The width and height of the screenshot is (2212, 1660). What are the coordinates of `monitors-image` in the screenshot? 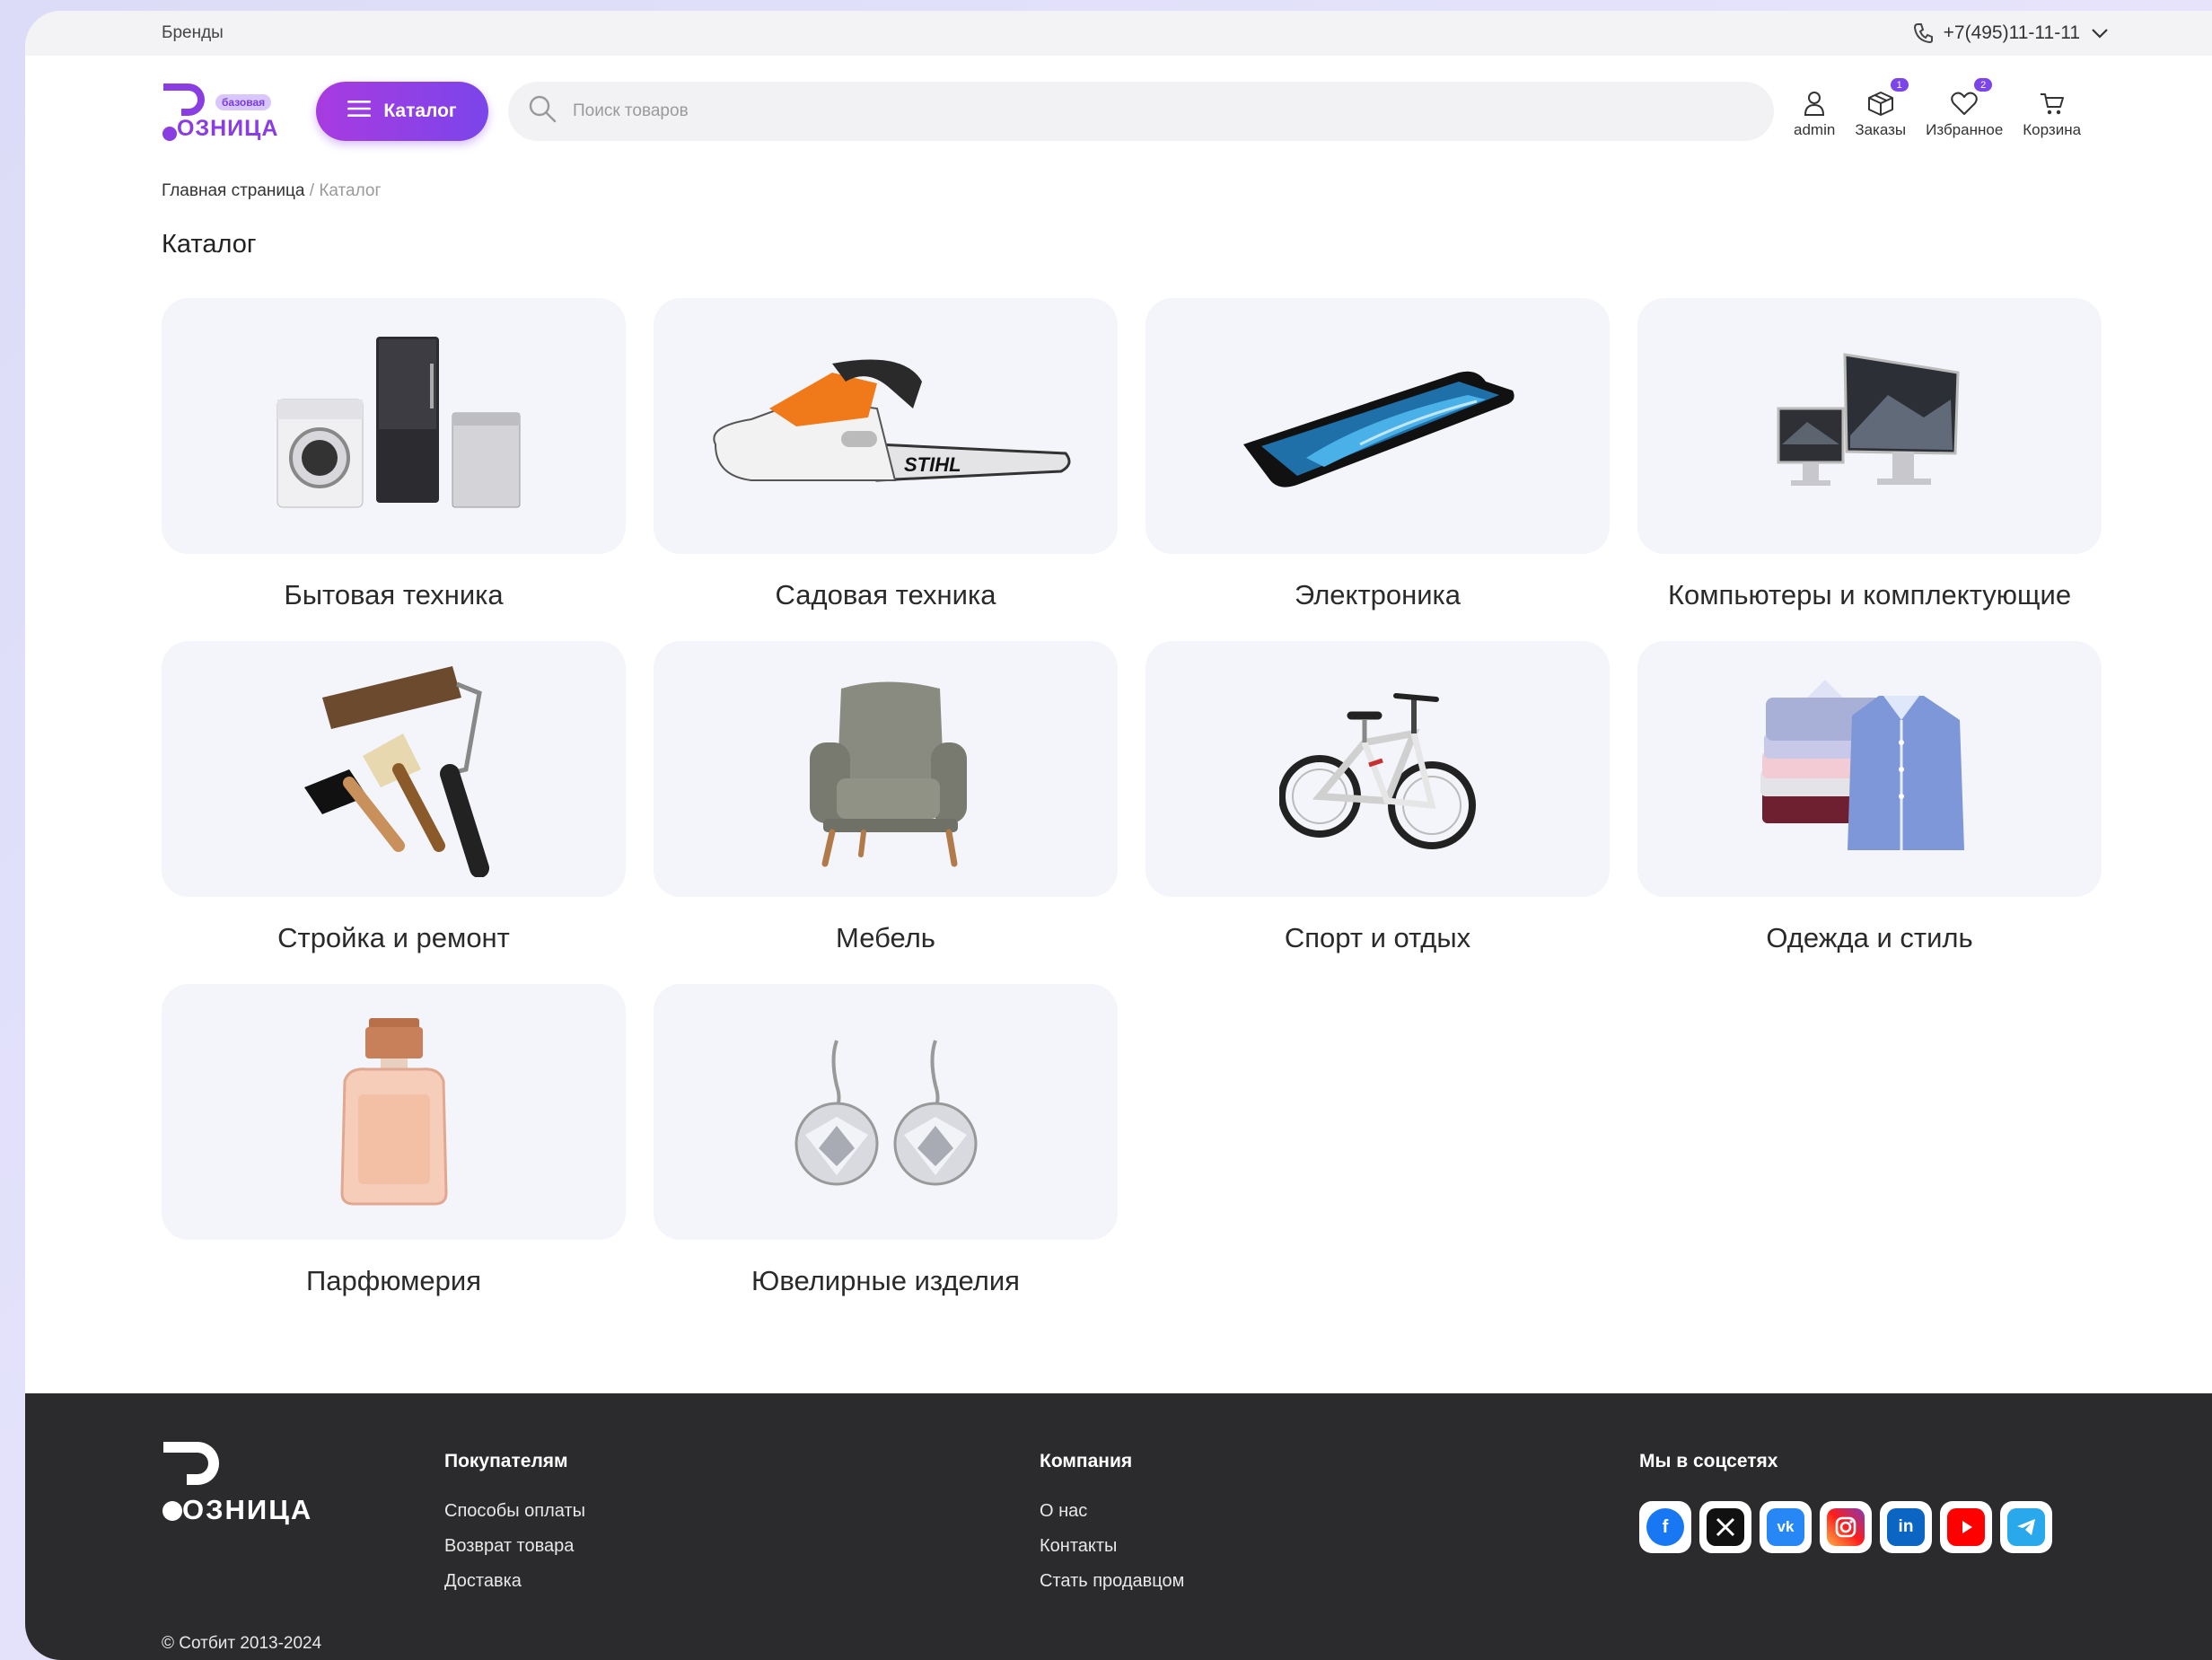 It's located at (1869, 426).